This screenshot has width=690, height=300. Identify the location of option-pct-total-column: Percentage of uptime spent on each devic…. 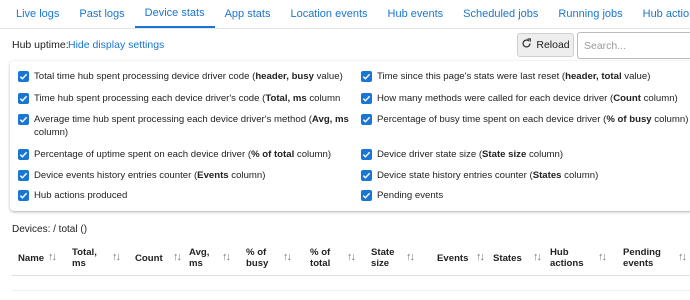
(185, 154).